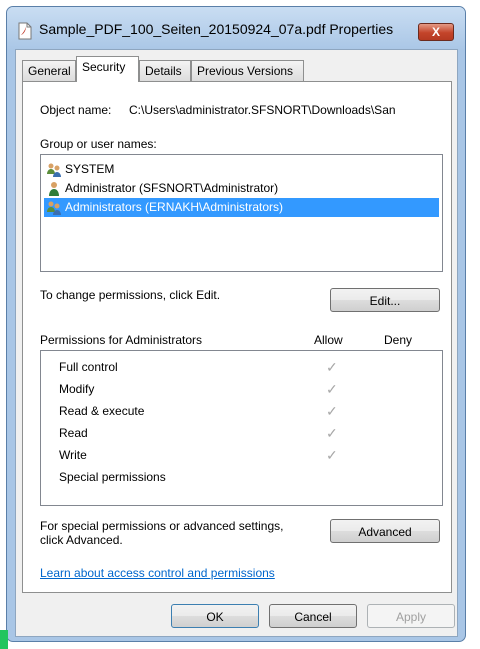 The image size is (480, 649). I want to click on allow-header: Allow, so click(328, 340).